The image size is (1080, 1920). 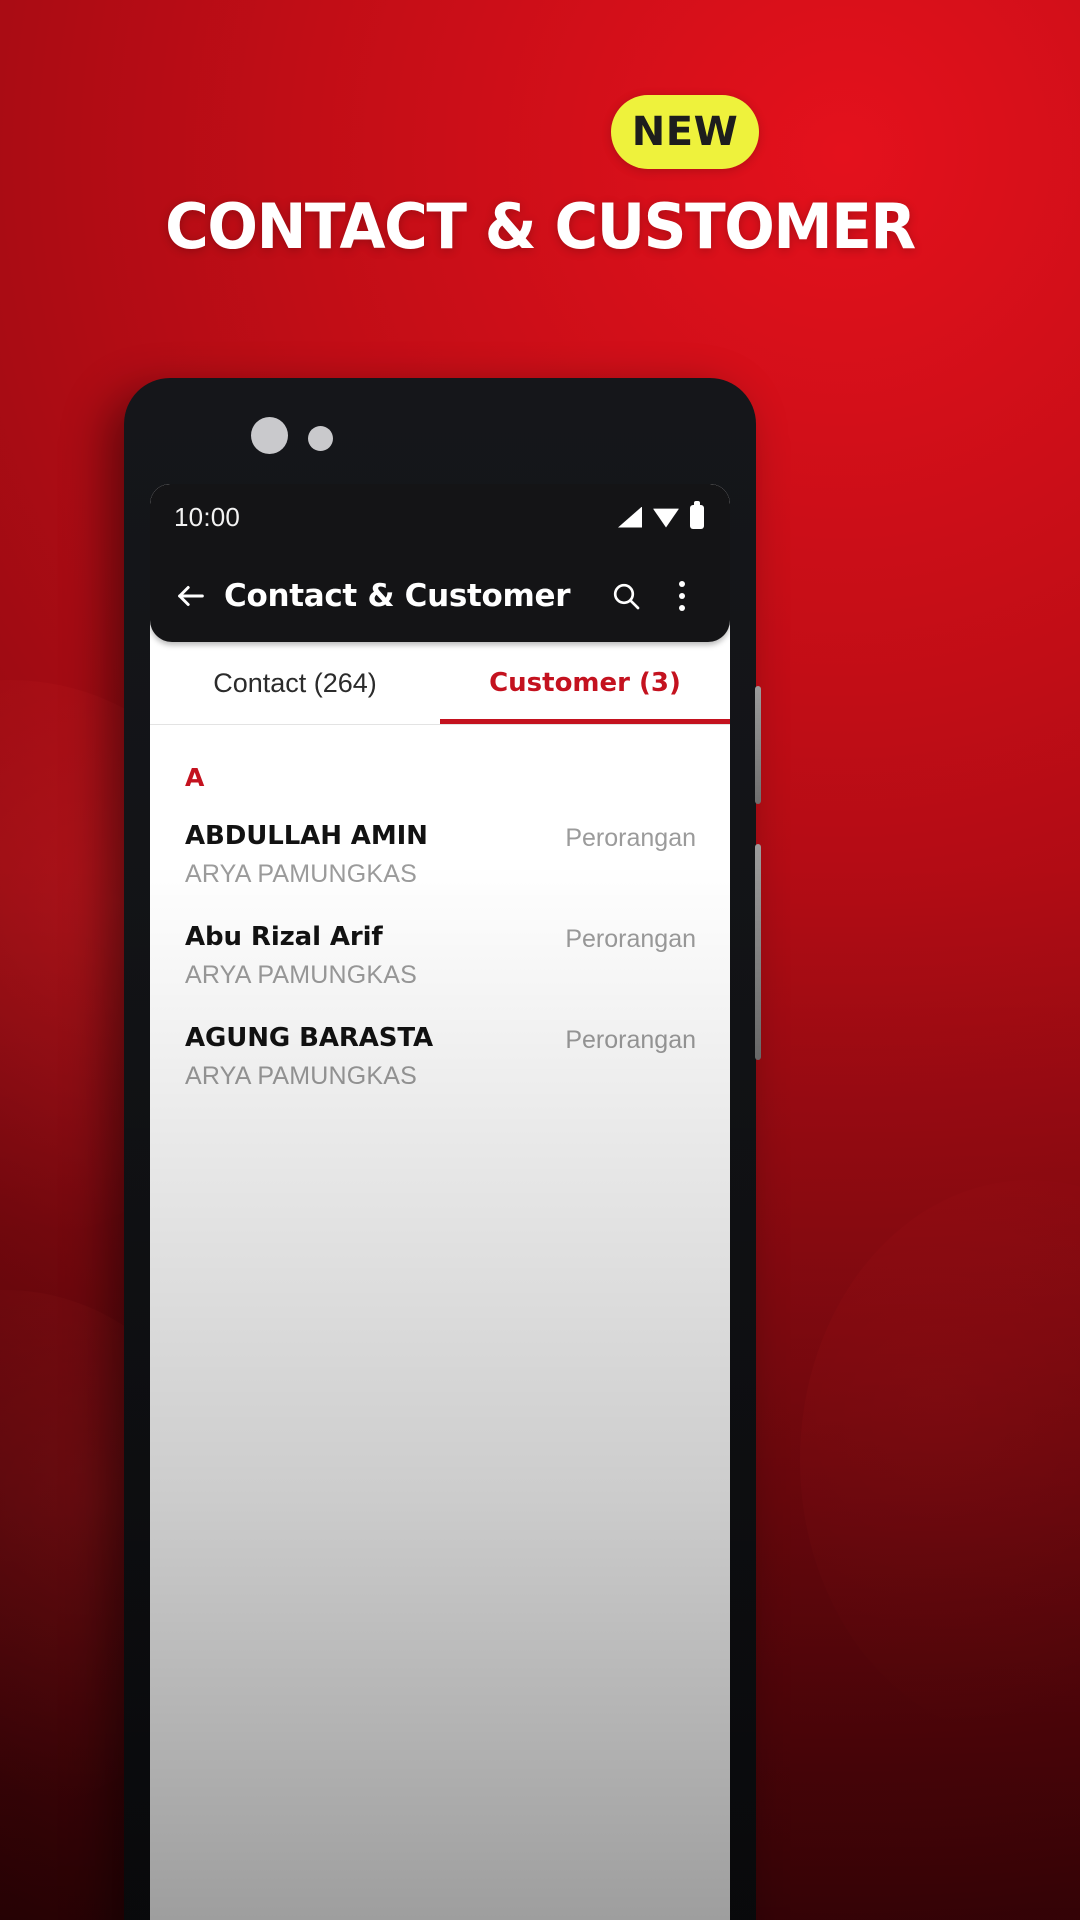 What do you see at coordinates (301, 956) in the screenshot?
I see `list-item-text: Abu Rizal Arif ARYA PAMUNGKAS` at bounding box center [301, 956].